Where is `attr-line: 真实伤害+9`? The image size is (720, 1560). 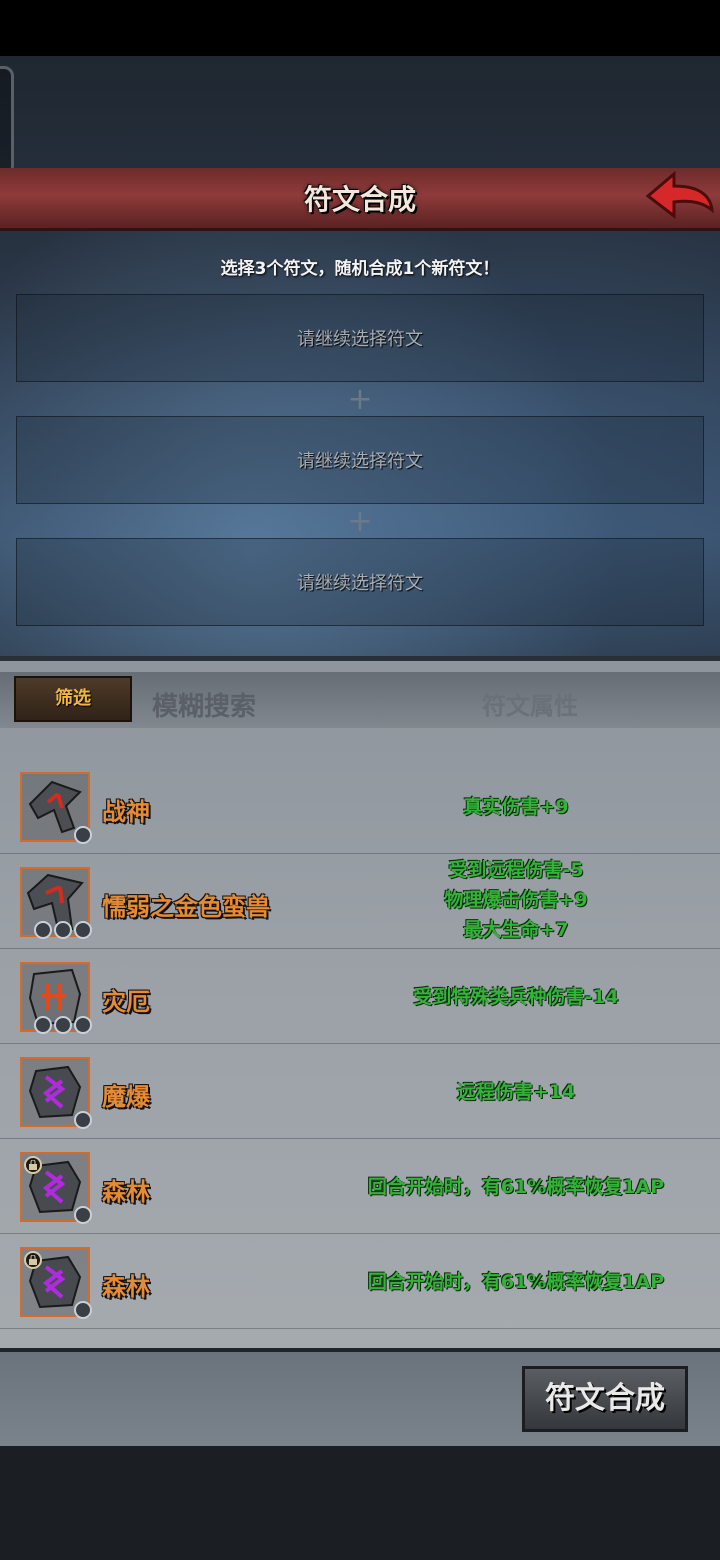 attr-line: 真实伤害+9 is located at coordinates (516, 807).